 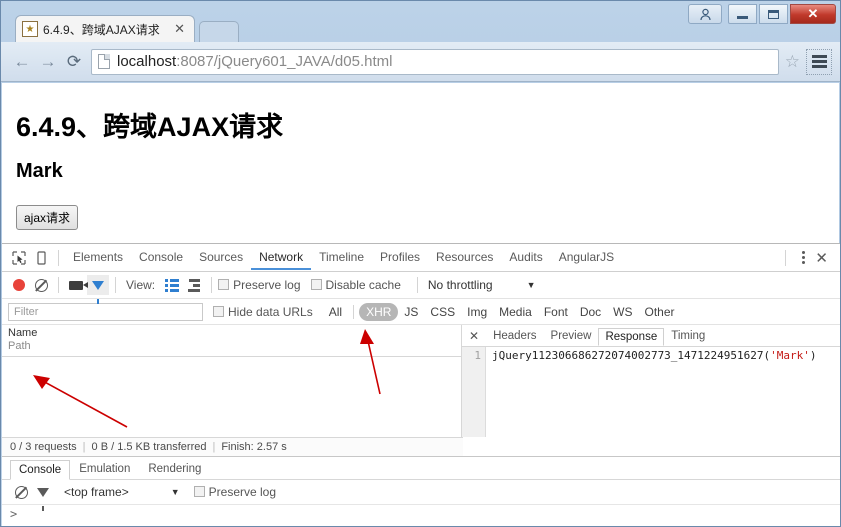 I want to click on back-button: ←, so click(x=22, y=62).